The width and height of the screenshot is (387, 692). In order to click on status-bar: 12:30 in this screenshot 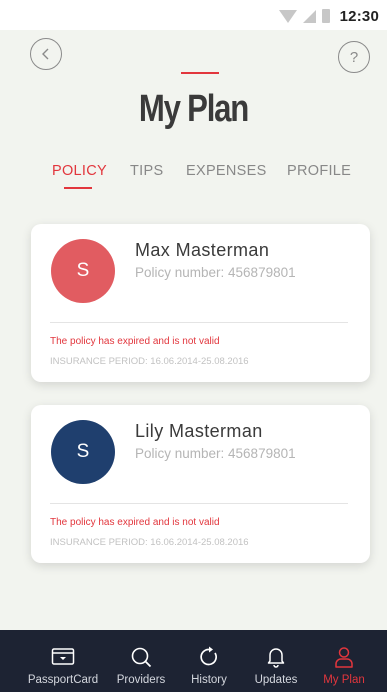, I will do `click(193, 15)`.